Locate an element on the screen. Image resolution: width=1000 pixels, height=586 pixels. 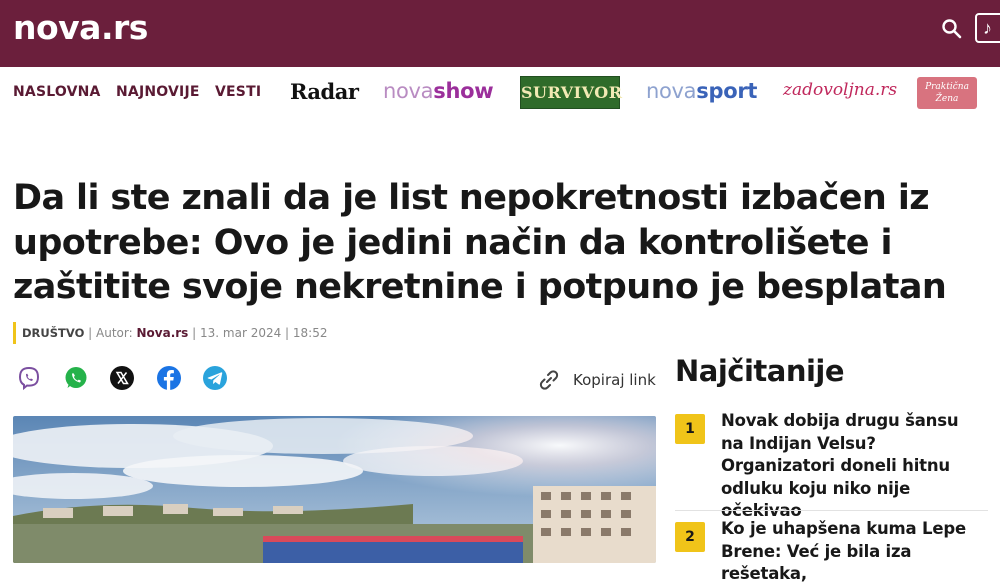
nav-link-naslovna: NASLOVNA is located at coordinates (57, 92).